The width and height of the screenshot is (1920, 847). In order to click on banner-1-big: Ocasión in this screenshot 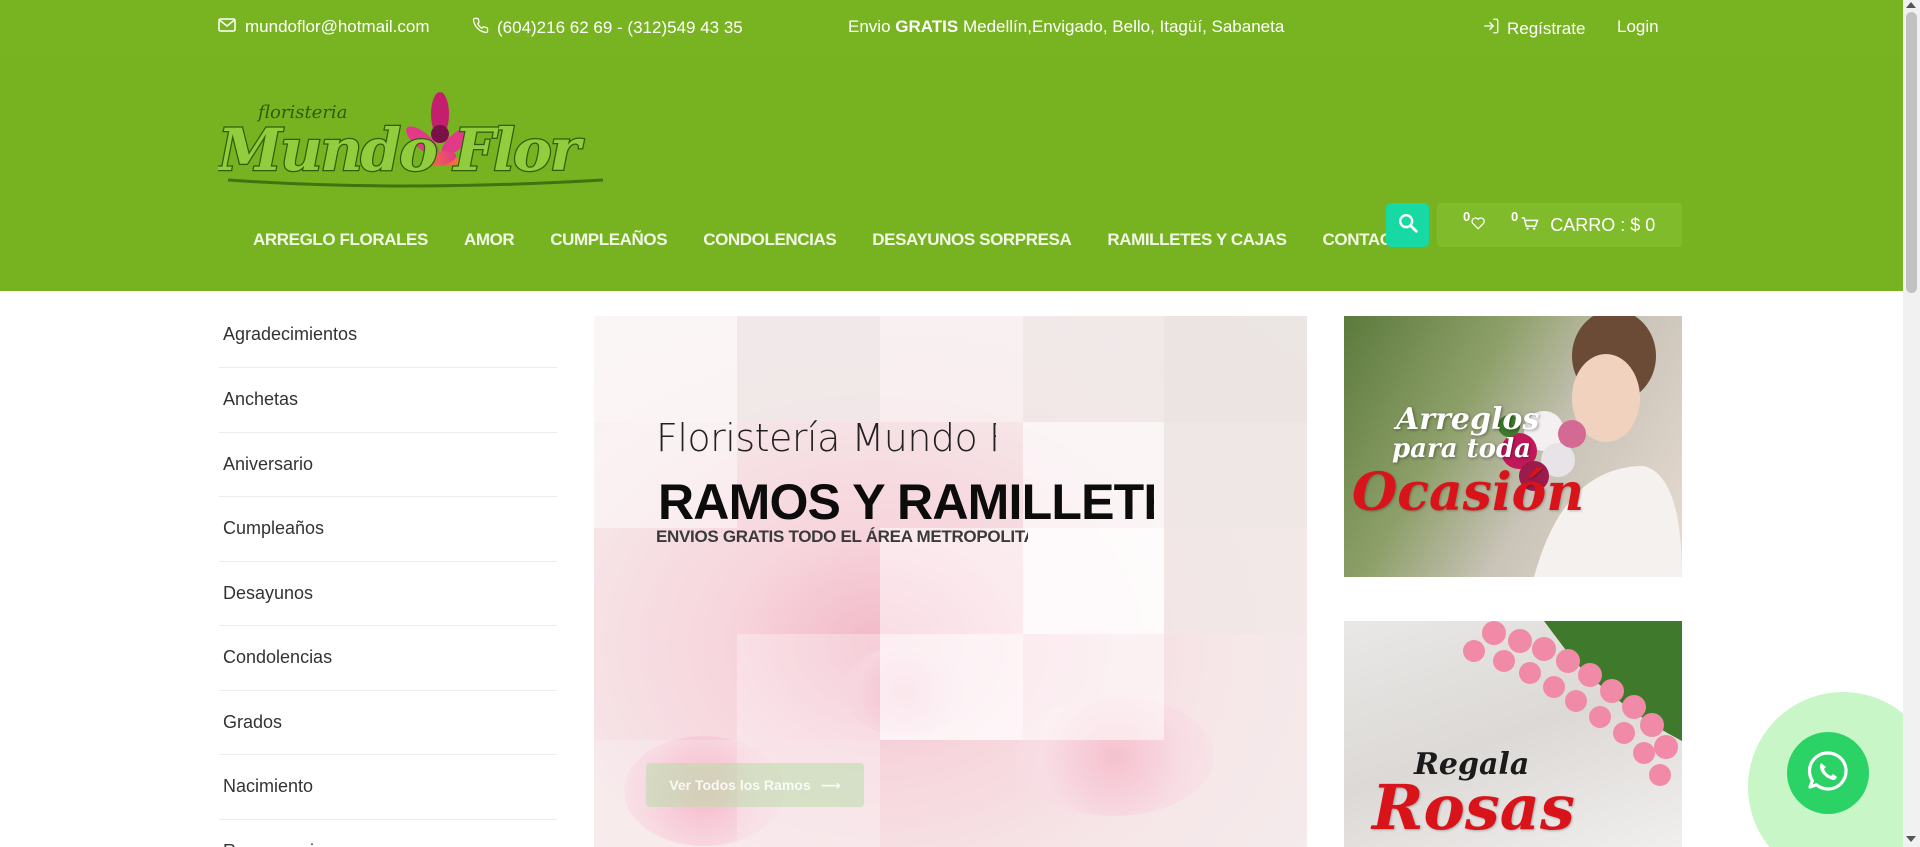, I will do `click(1468, 492)`.